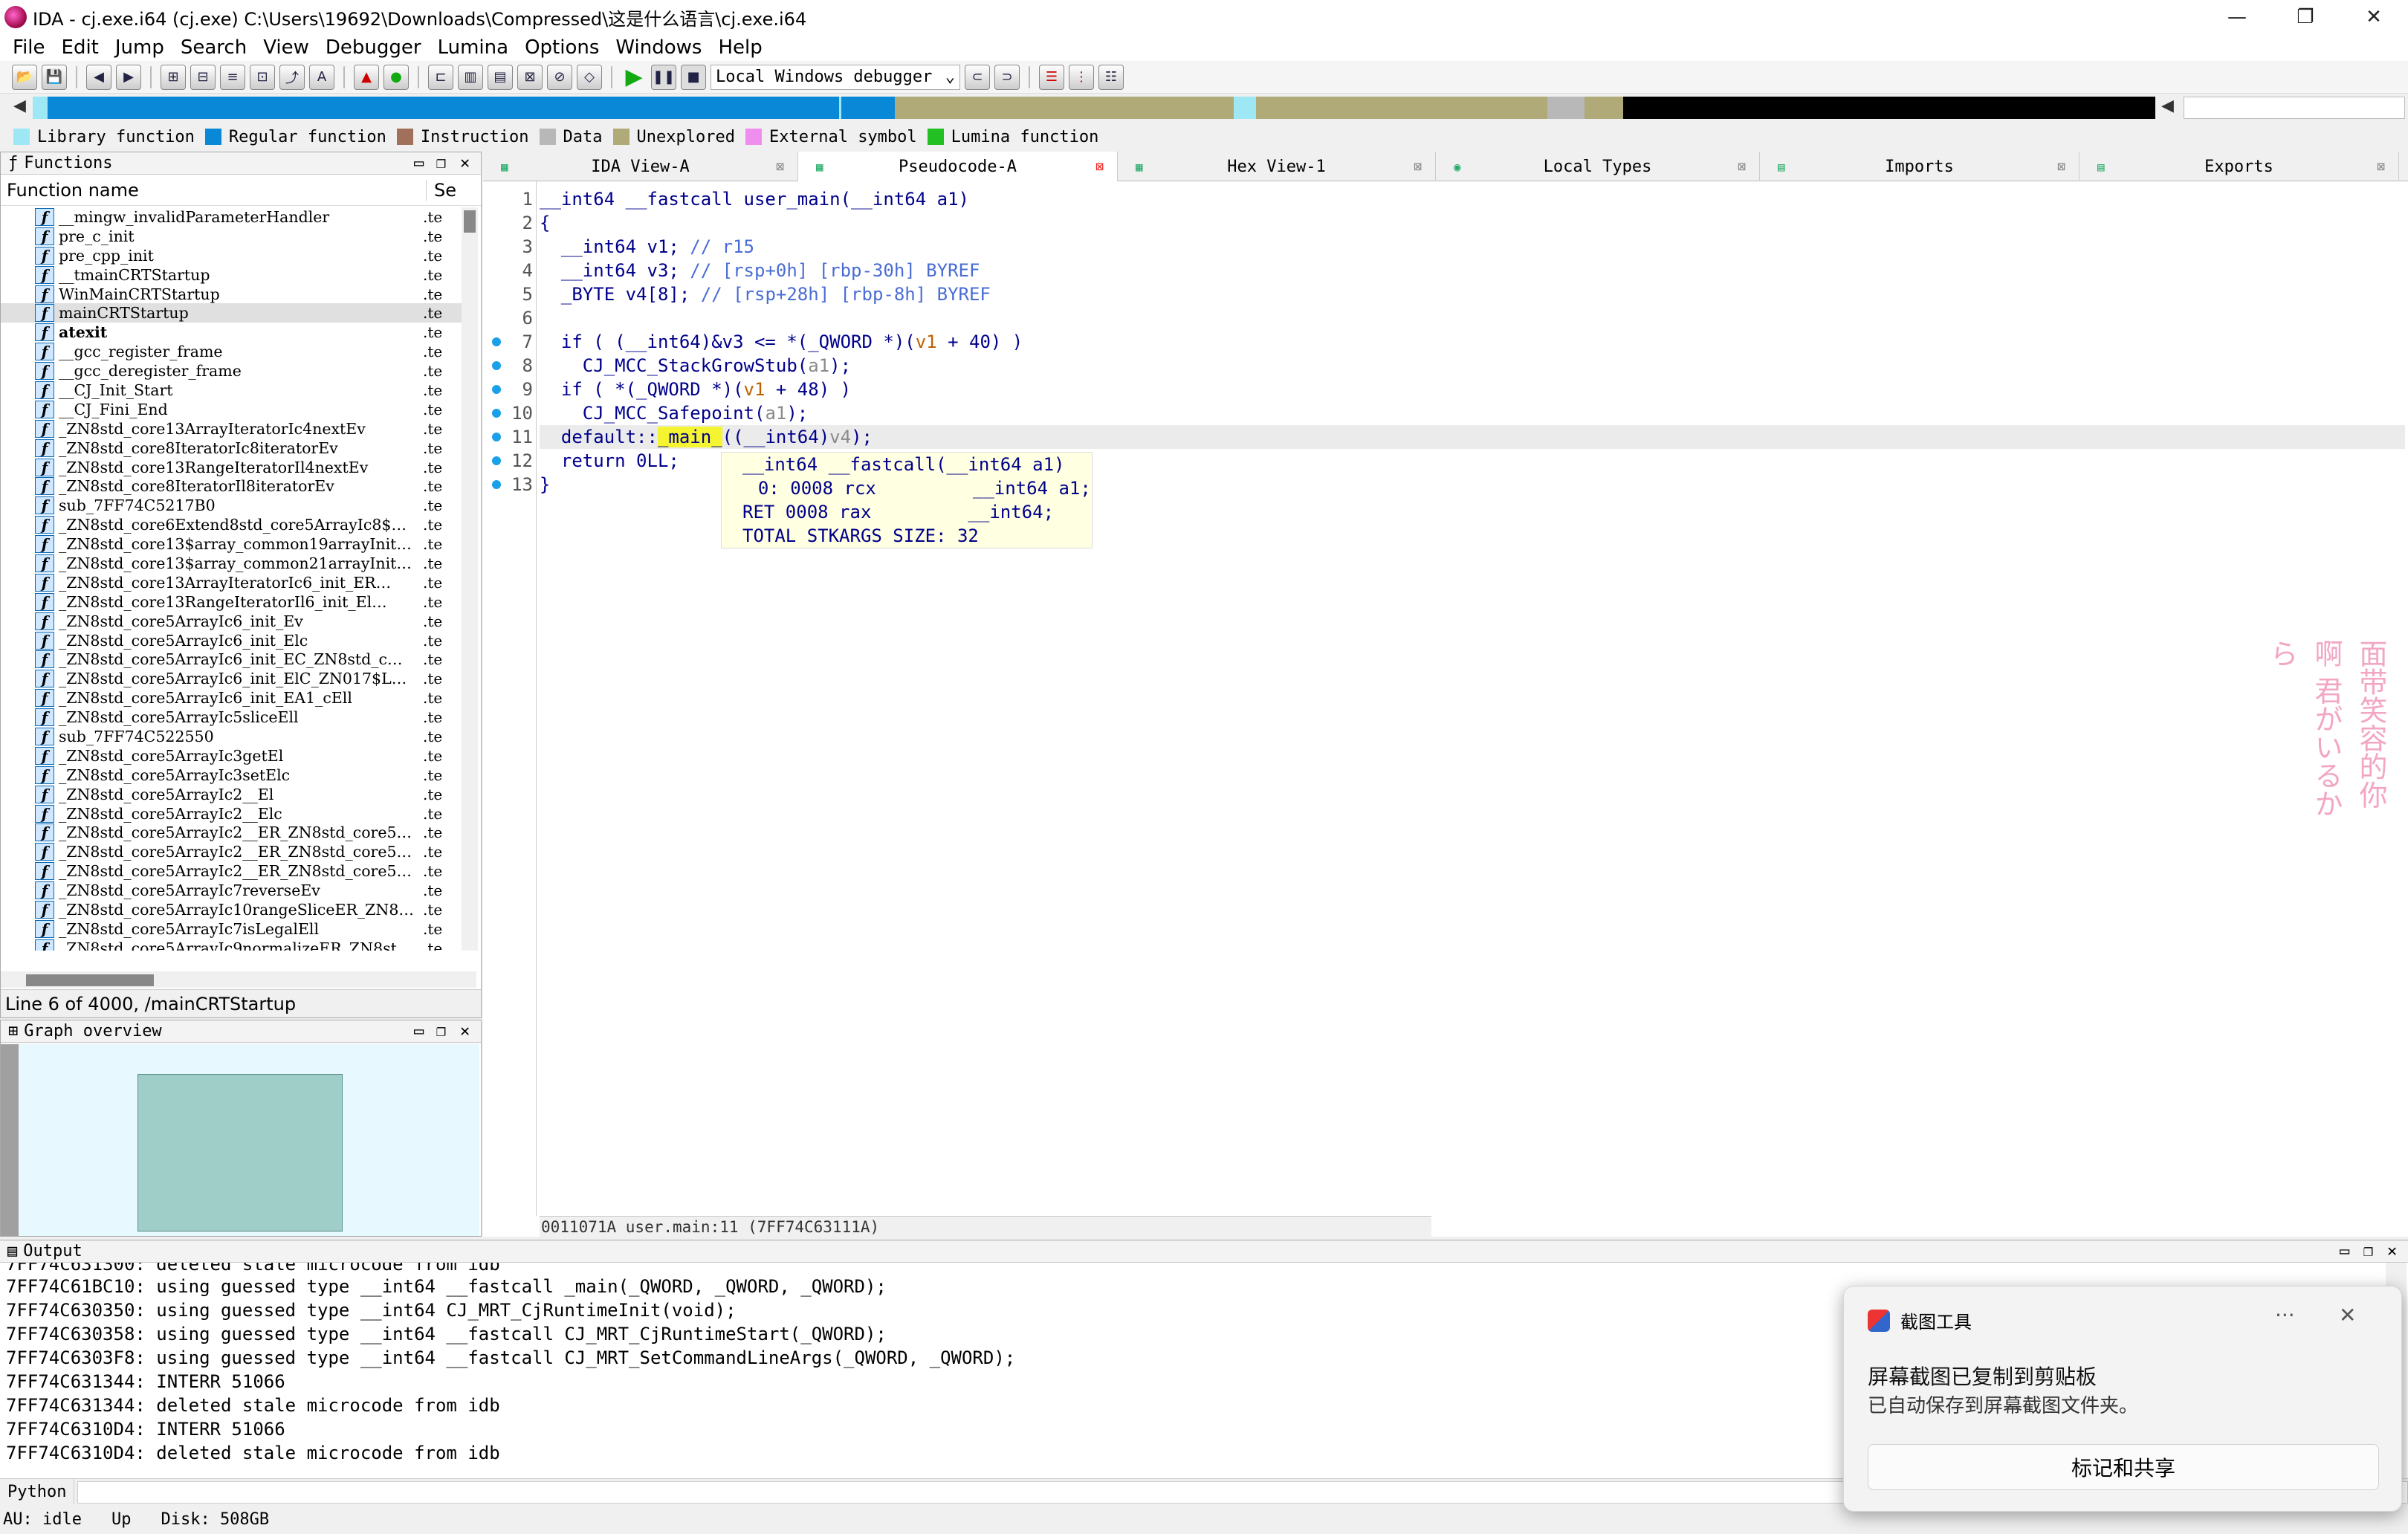 This screenshot has height=1534, width=2408. What do you see at coordinates (80, 47) in the screenshot?
I see `menu-edit: Edit` at bounding box center [80, 47].